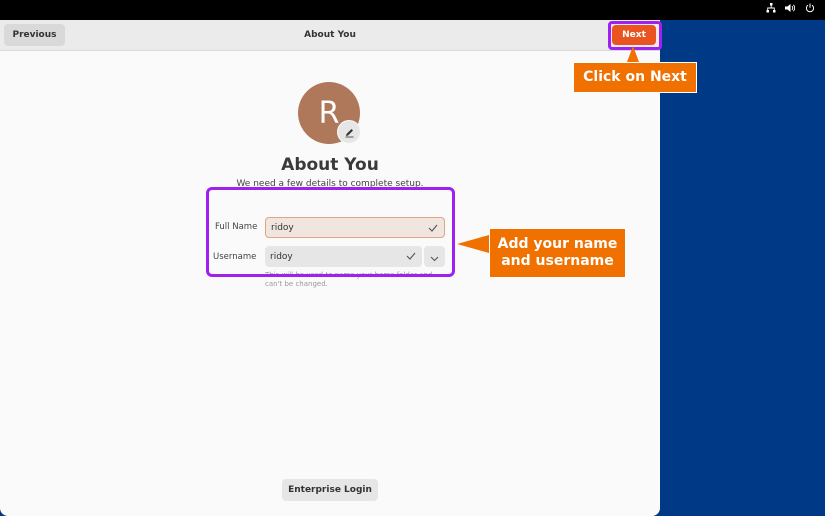  I want to click on enterprise-login-button: Enterprise Login, so click(330, 490).